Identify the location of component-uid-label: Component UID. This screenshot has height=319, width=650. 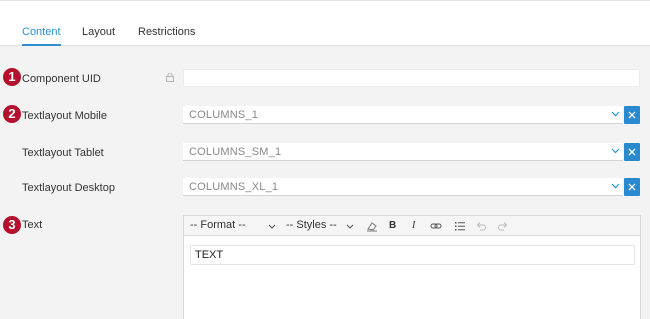
(61, 79).